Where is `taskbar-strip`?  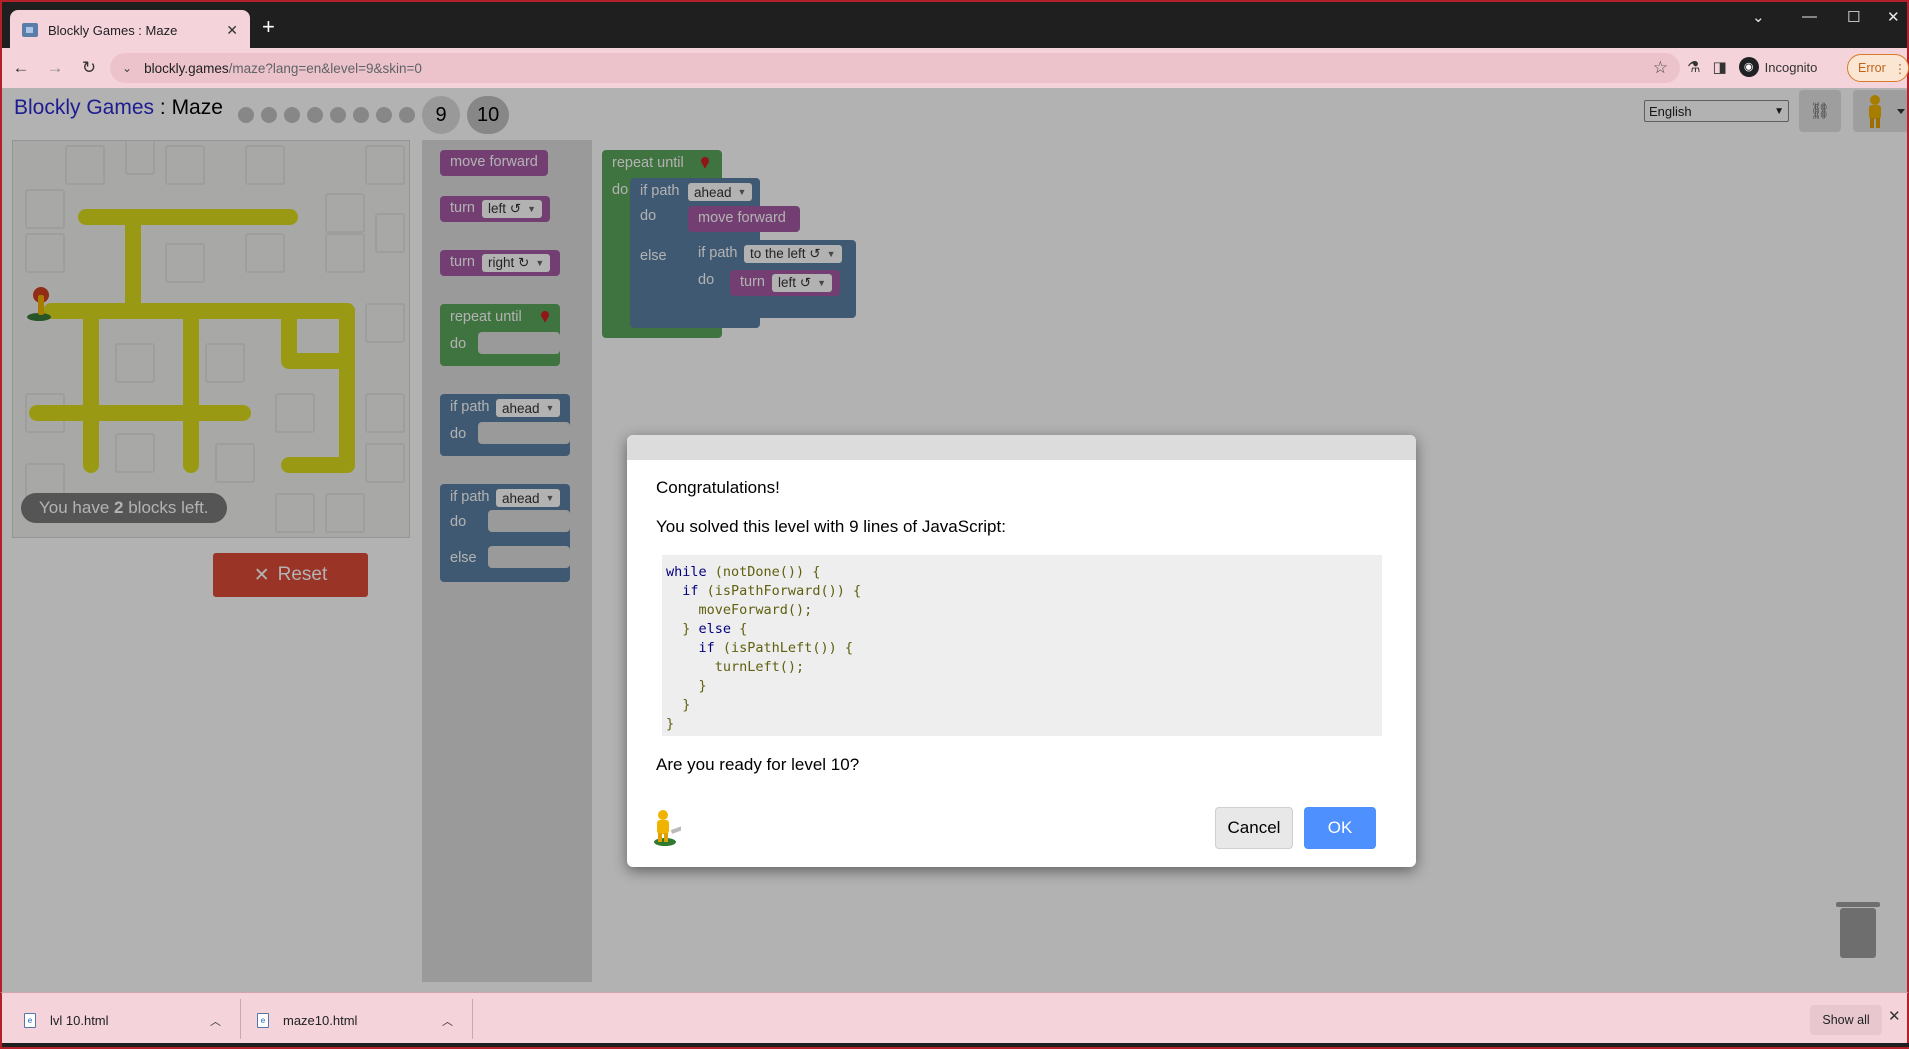
taskbar-strip is located at coordinates (955, 1045).